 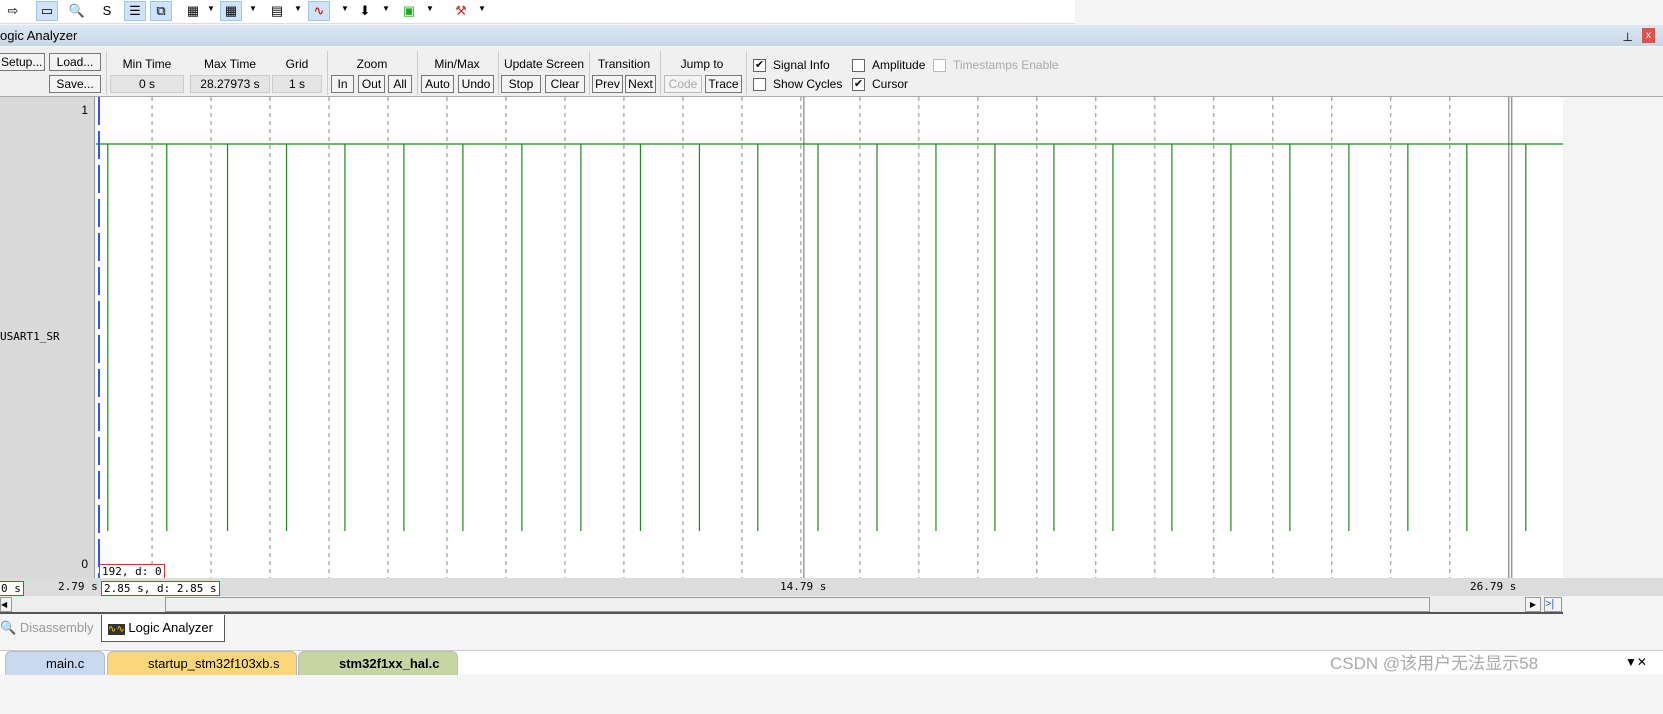 I want to click on next-button: Next, so click(x=640, y=84).